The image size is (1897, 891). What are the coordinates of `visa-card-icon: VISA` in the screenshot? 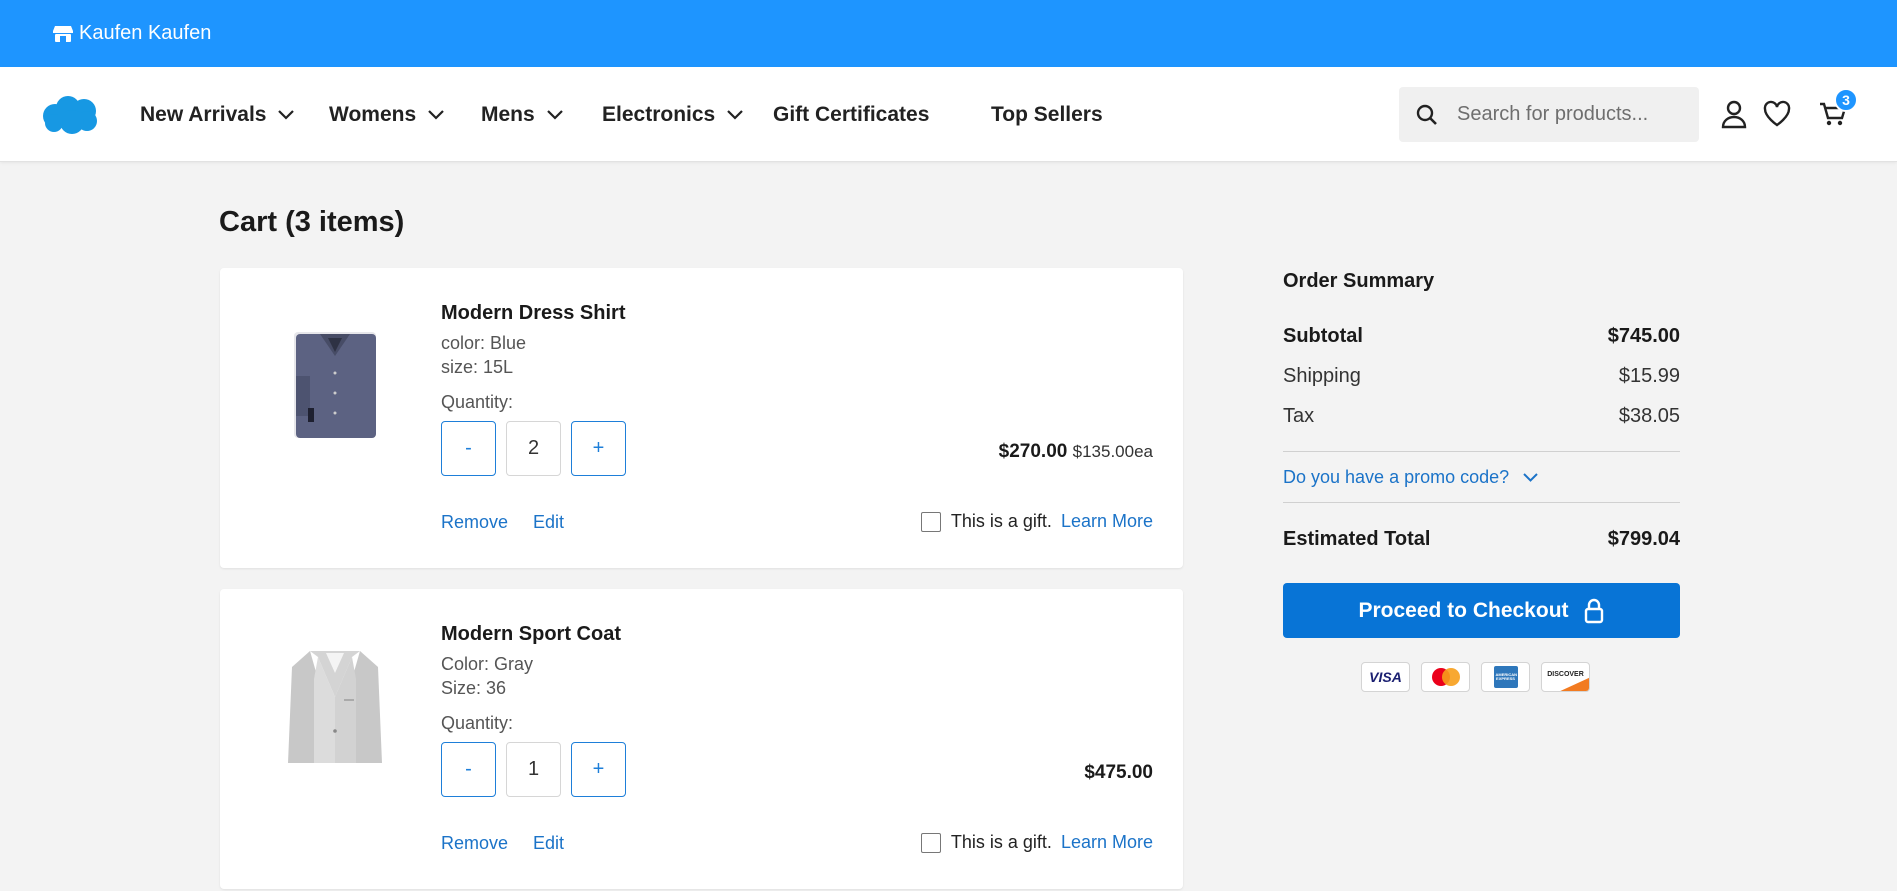 It's located at (1385, 677).